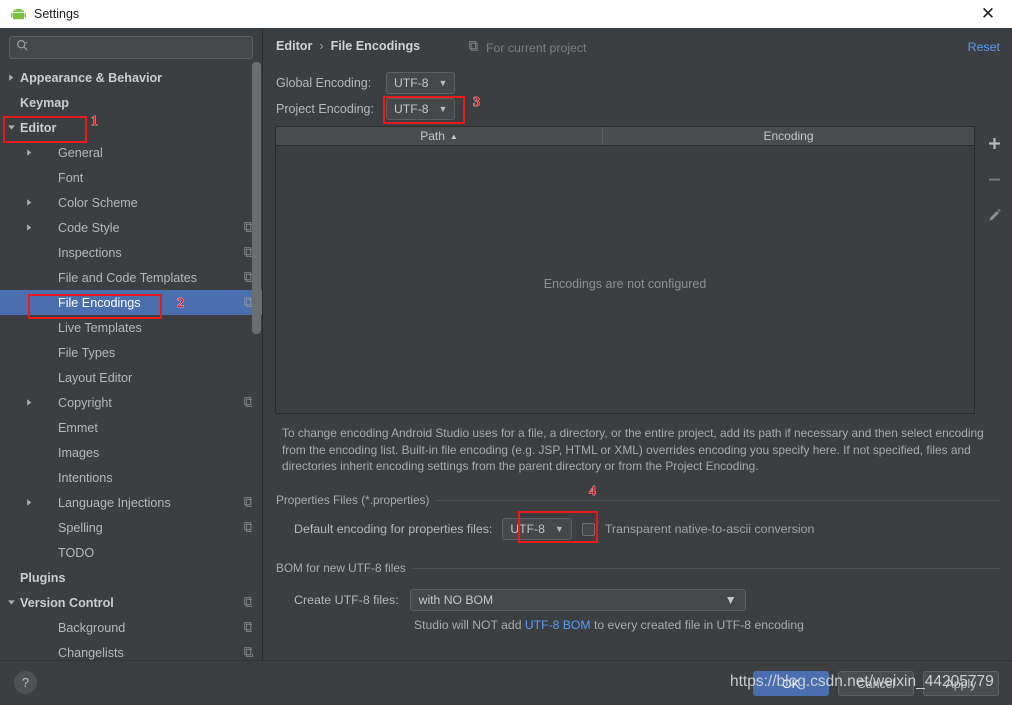 The height and width of the screenshot is (705, 1012). What do you see at coordinates (131, 352) in the screenshot?
I see `sidebar-item-file-types: File Types` at bounding box center [131, 352].